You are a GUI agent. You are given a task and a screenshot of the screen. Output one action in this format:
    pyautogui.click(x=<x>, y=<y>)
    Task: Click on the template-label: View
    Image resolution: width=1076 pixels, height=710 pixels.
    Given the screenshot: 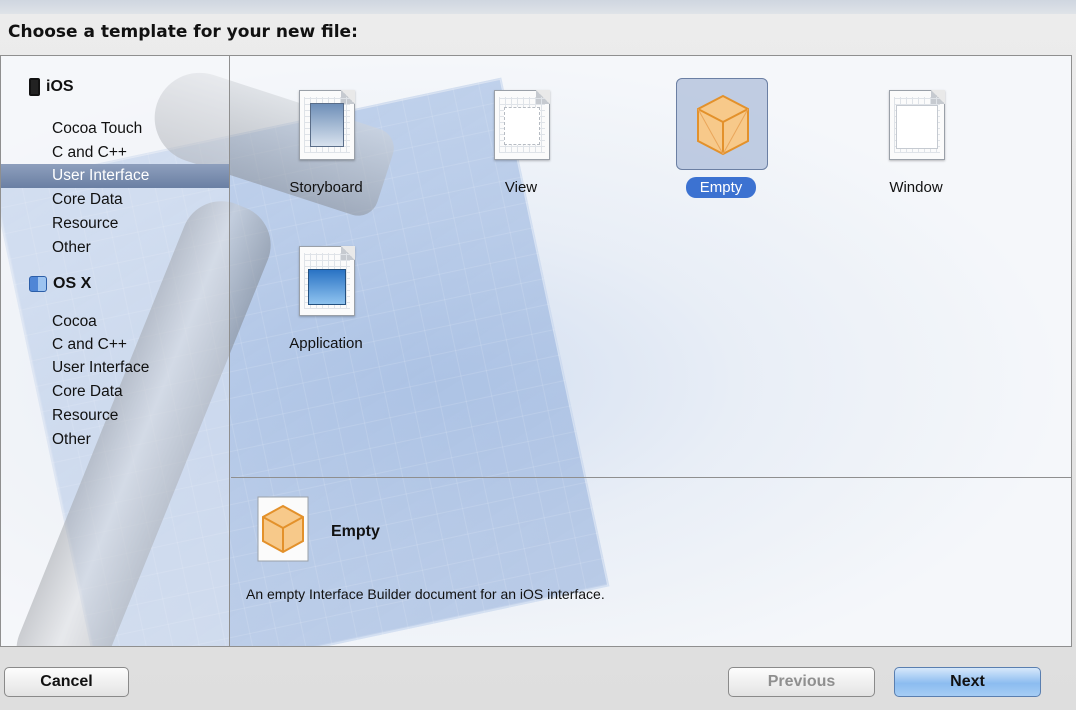 What is the action you would take?
    pyautogui.click(x=521, y=187)
    